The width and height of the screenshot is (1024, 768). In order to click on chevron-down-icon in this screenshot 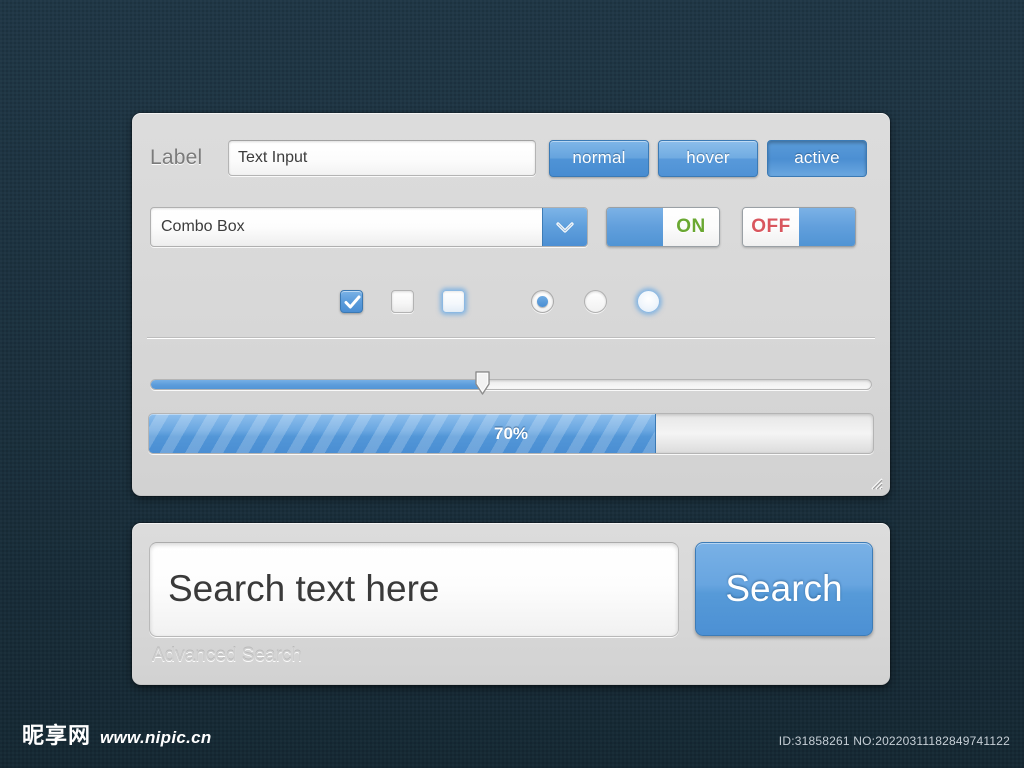, I will do `click(564, 227)`.